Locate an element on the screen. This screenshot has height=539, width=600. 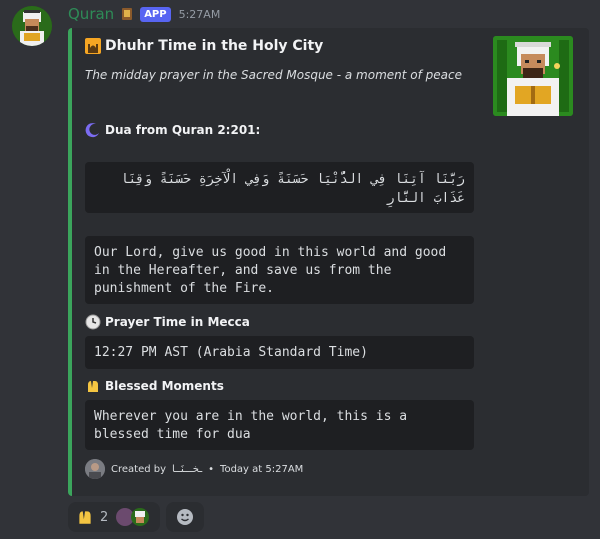
book-icon is located at coordinates (127, 14).